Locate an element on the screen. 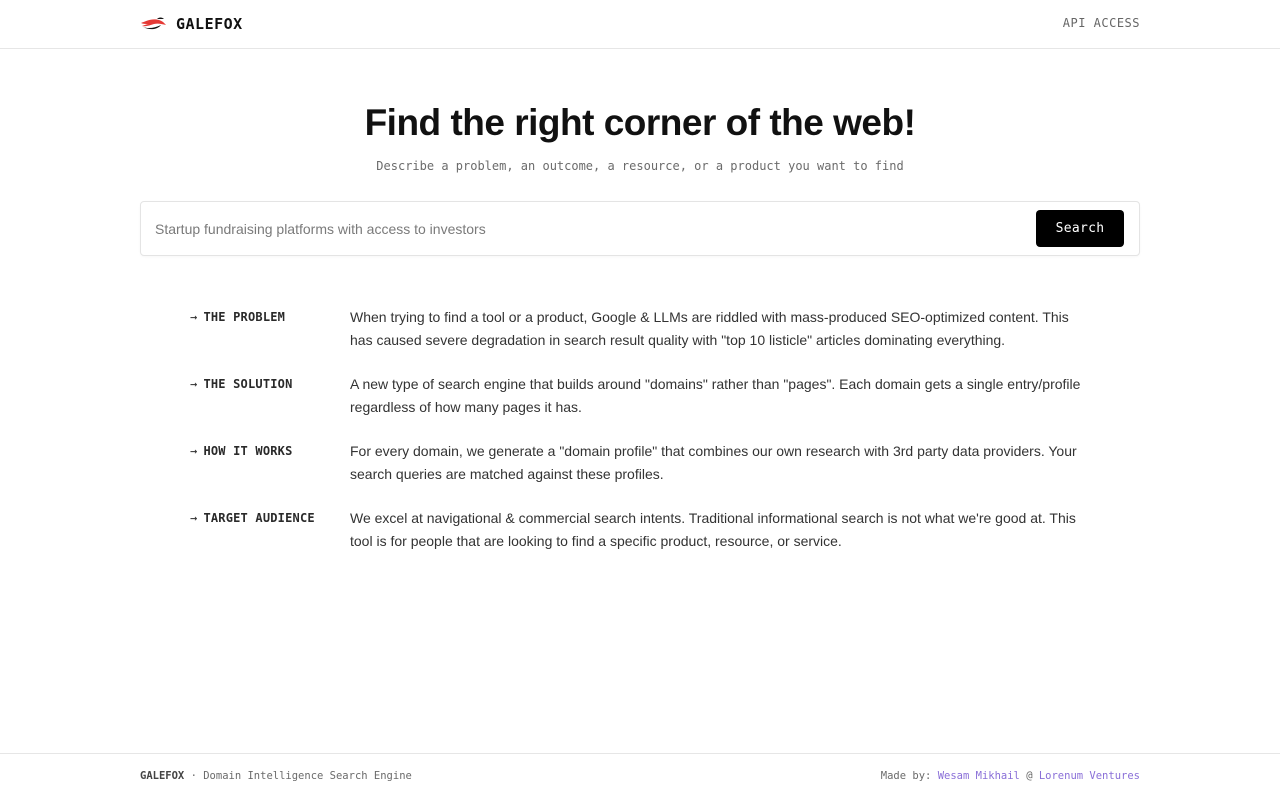  info-label: THE PROBLEM is located at coordinates (244, 317).